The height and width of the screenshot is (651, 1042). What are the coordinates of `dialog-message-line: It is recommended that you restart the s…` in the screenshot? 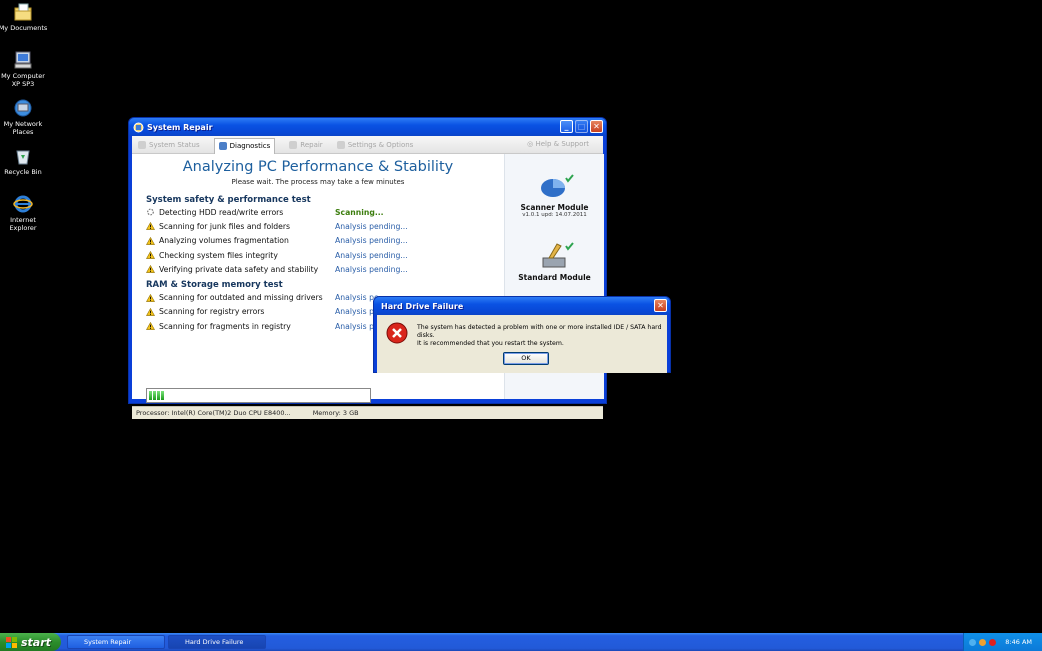 It's located at (490, 343).